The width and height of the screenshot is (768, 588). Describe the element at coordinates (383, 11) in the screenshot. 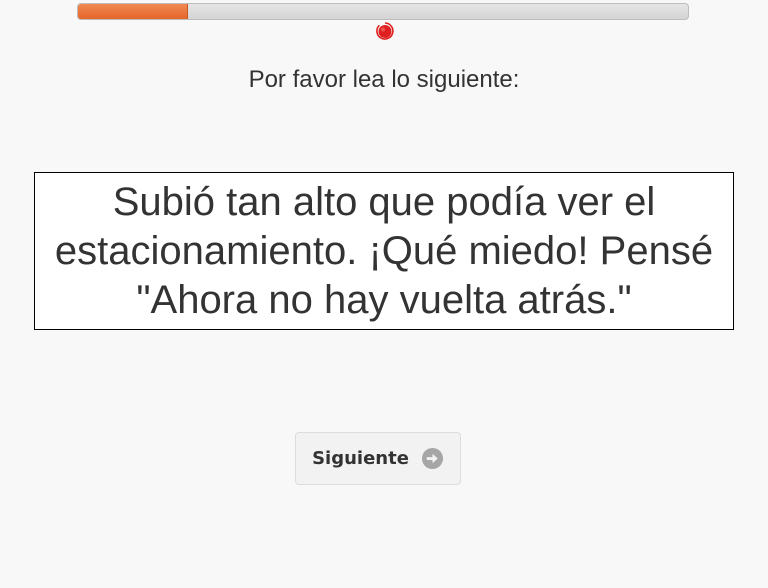

I see `progress-bar` at that location.